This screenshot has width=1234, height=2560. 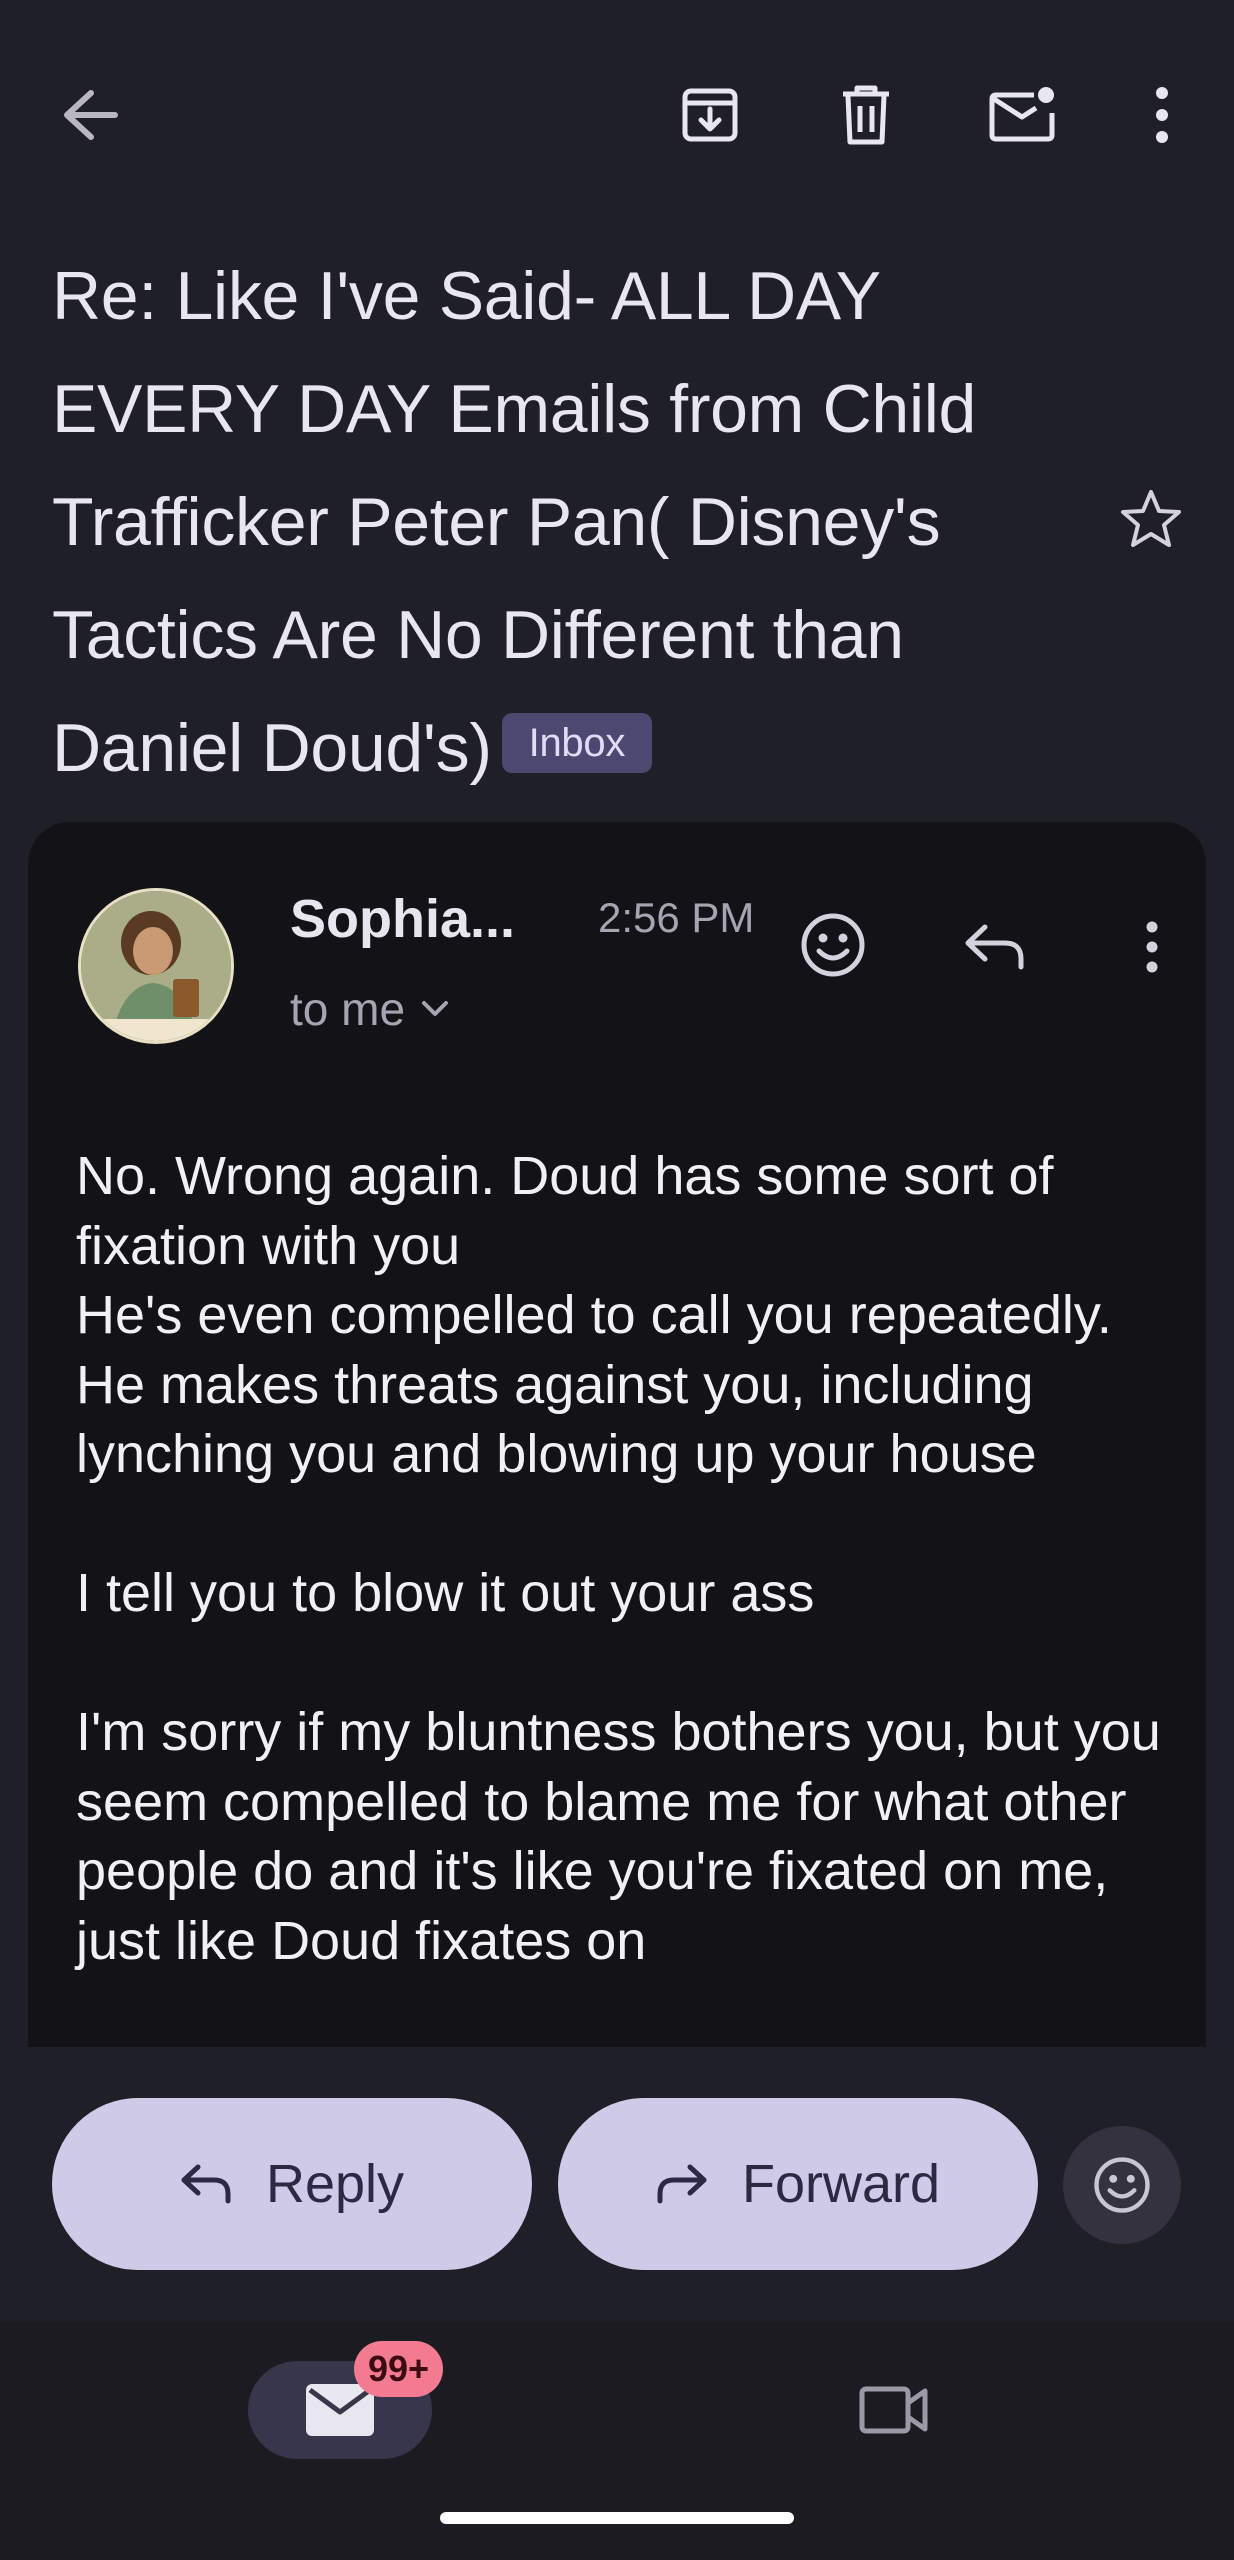 I want to click on bottom-navigation: 99+, so click(x=617, y=2441).